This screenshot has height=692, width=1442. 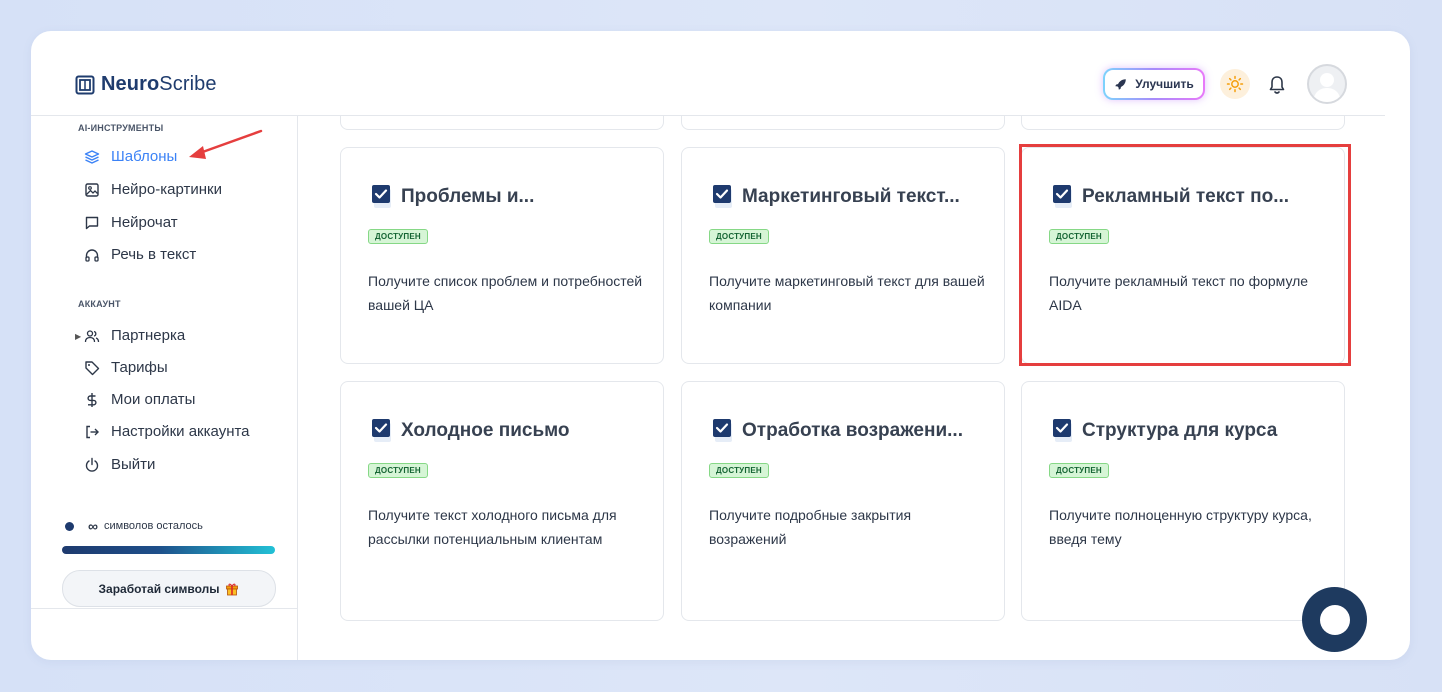 I want to click on symbols-progress-bar, so click(x=168, y=550).